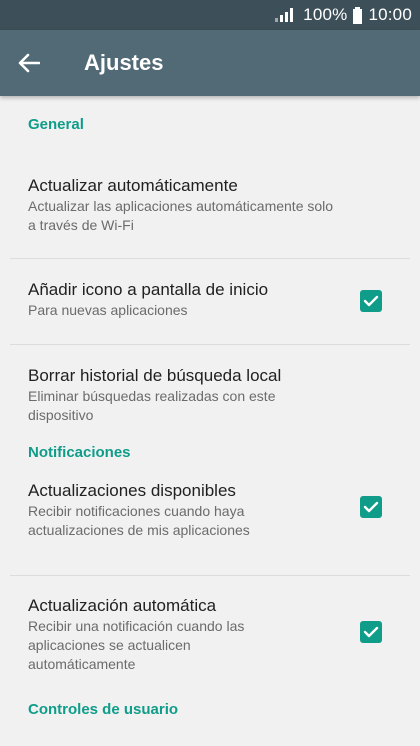 This screenshot has width=420, height=746. I want to click on checkbox-add-home-icon, so click(371, 301).